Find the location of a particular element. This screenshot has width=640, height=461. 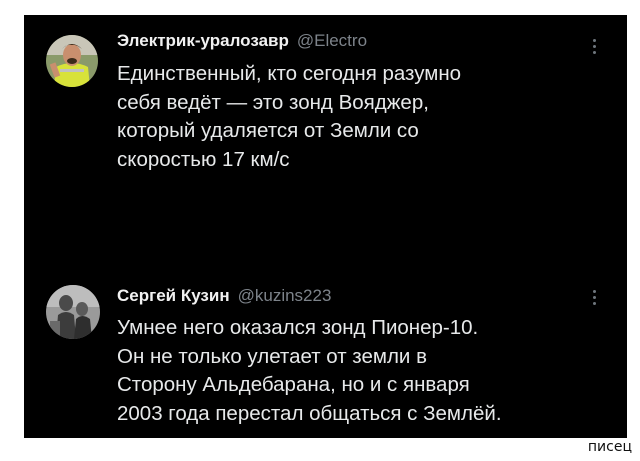

tweet-header: Электрик-уралозавр @Electro is located at coordinates (242, 41).